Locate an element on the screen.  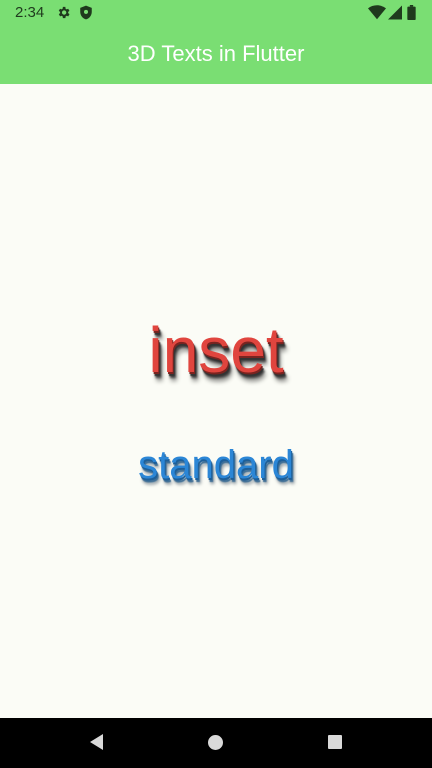
app-title: 3D Texts in Flutter is located at coordinates (216, 53).